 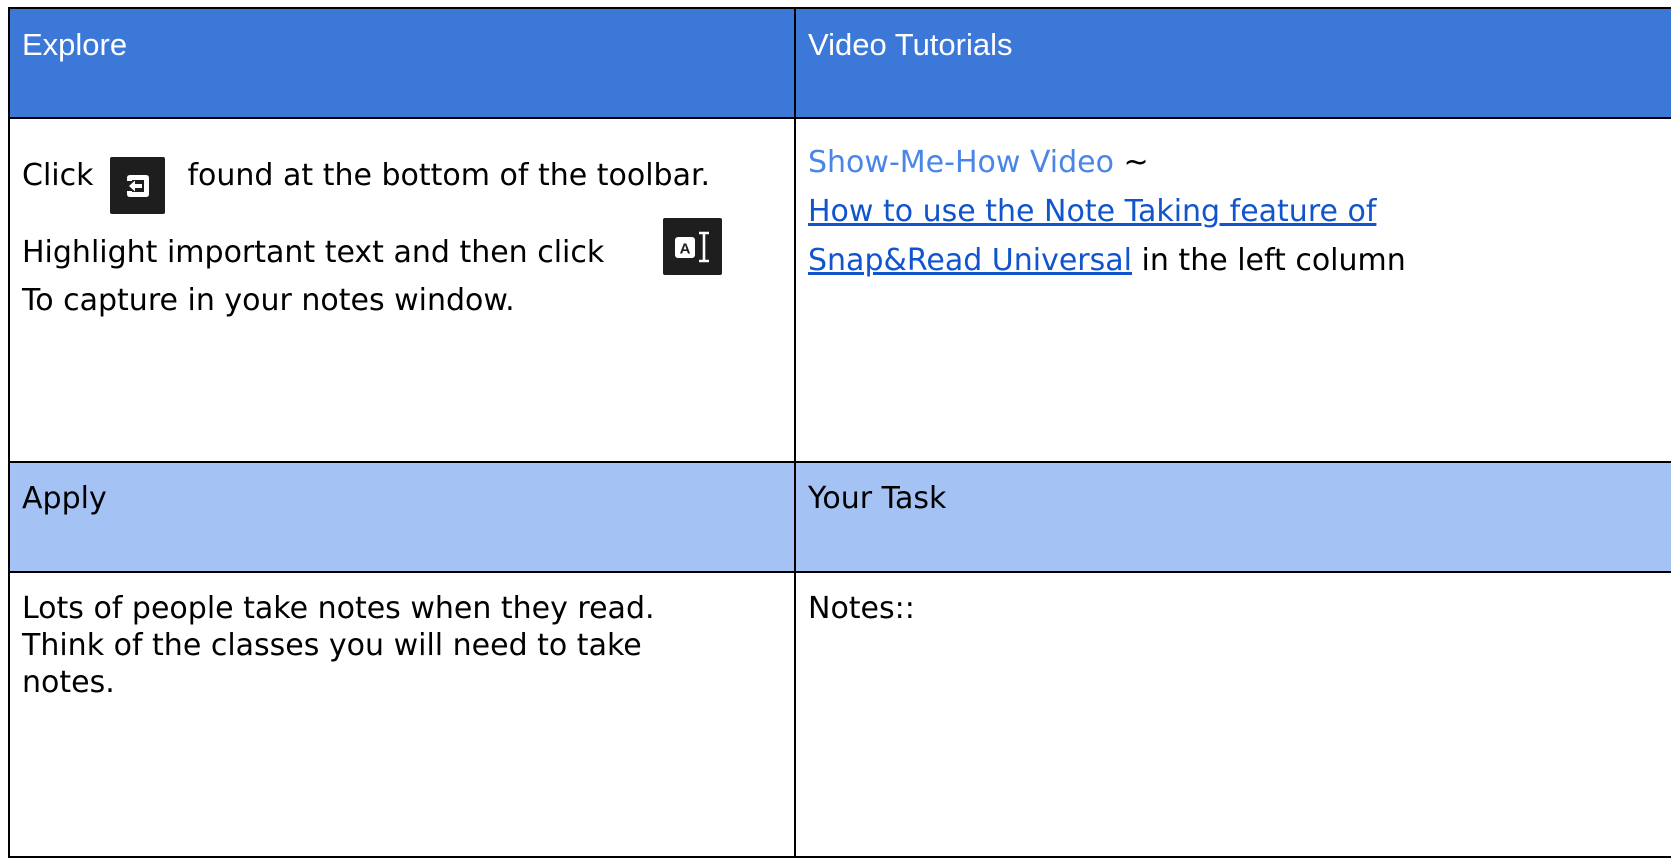 I want to click on show-me-how-label: Show-Me-How Video, so click(x=961, y=162).